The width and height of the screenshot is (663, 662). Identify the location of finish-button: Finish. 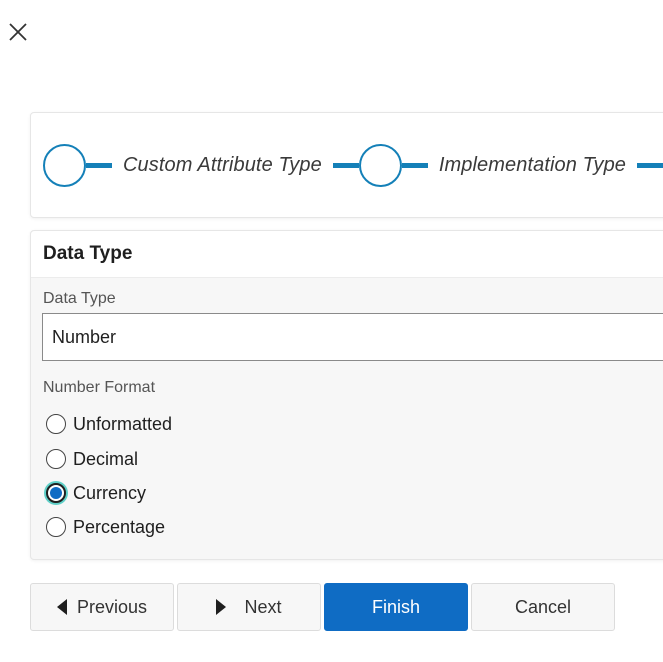
(396, 607).